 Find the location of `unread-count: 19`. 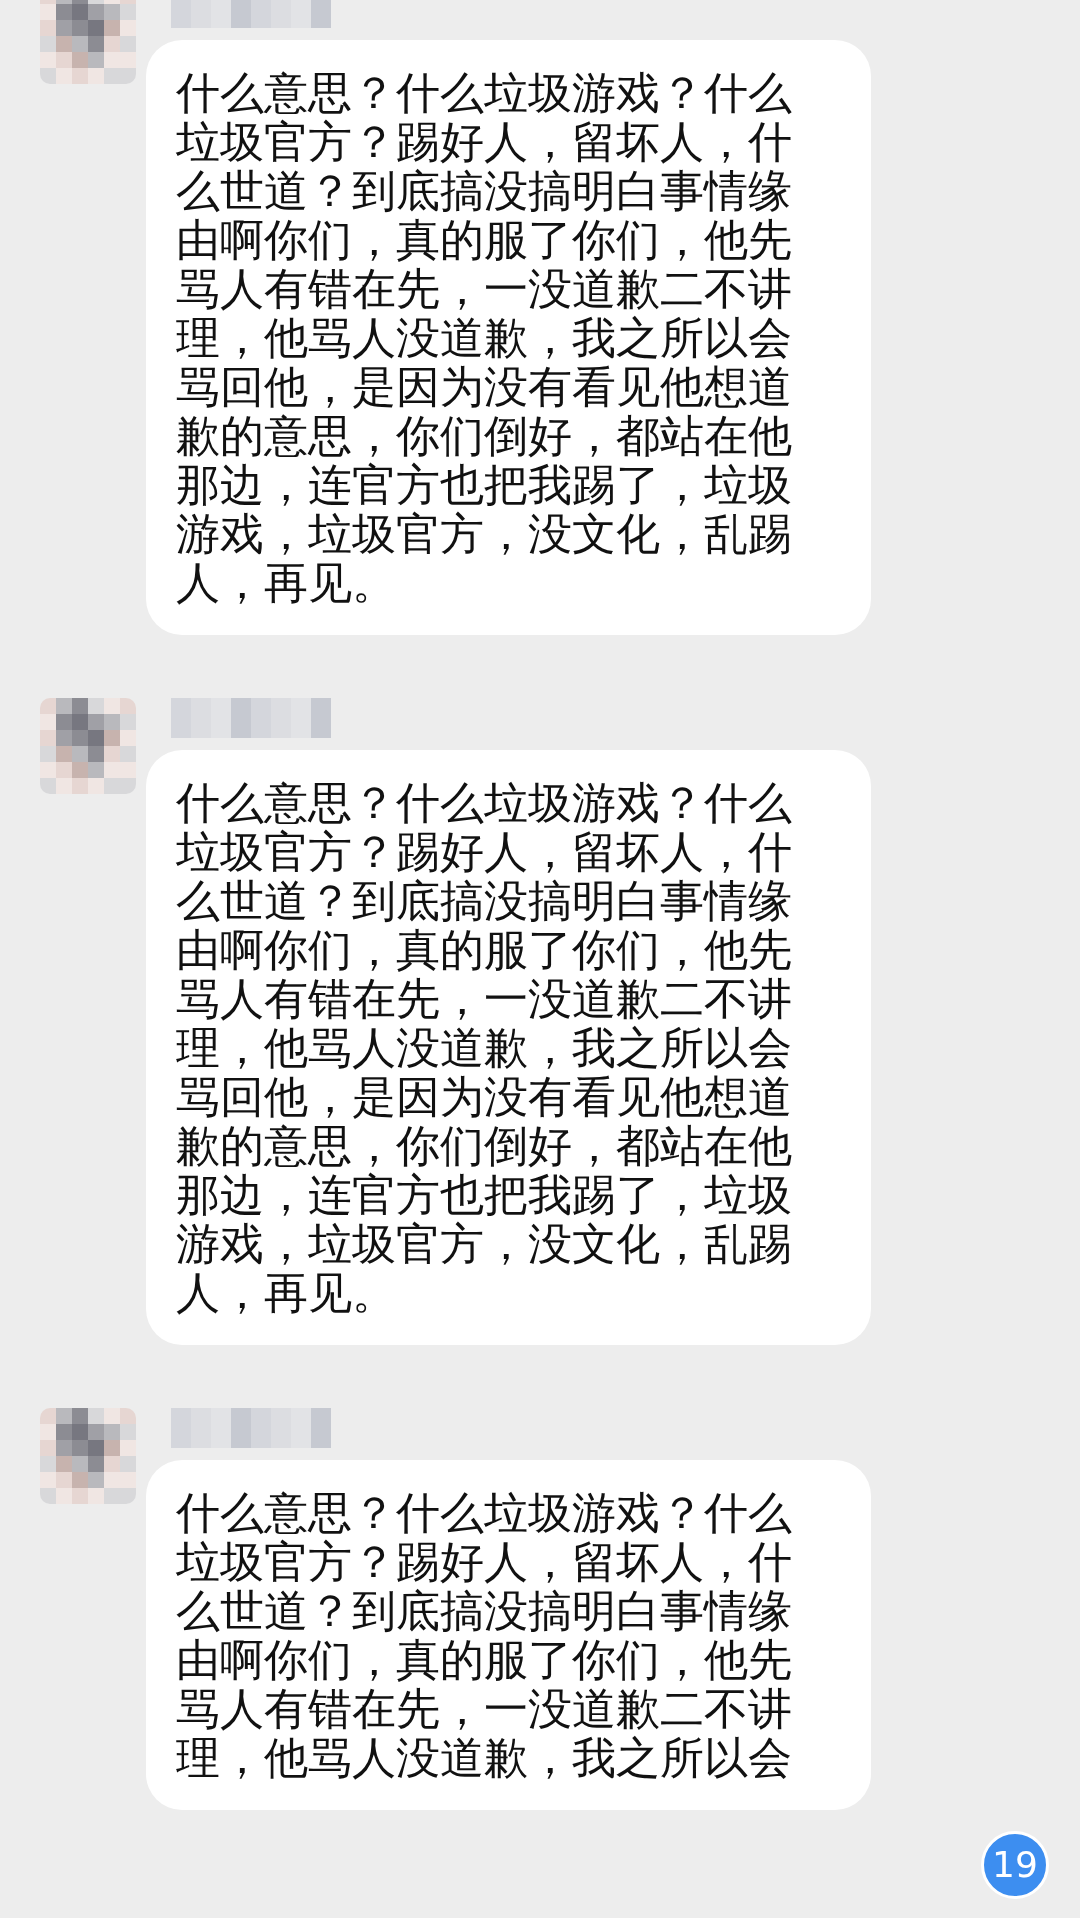

unread-count: 19 is located at coordinates (1015, 1865).